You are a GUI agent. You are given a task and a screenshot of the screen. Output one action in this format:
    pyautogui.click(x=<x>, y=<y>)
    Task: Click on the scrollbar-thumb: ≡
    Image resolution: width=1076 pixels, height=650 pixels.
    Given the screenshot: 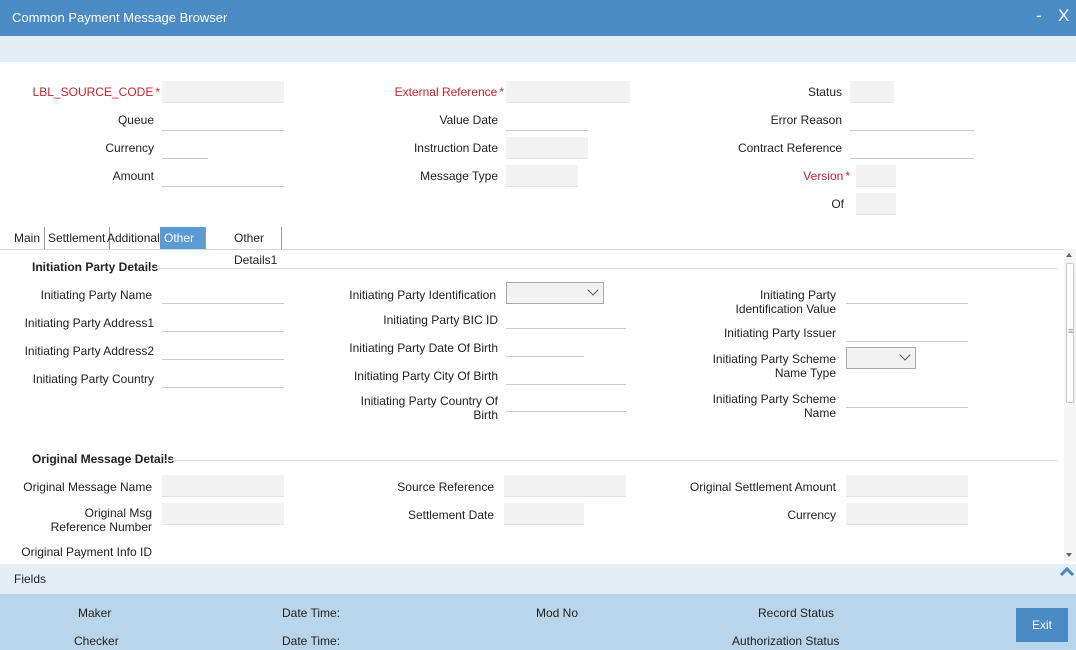 What is the action you would take?
    pyautogui.click(x=1070, y=333)
    